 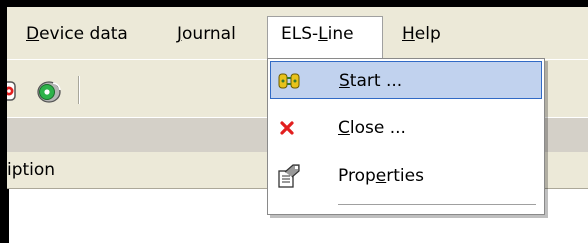 I want to click on menu-label-post: ine, so click(x=340, y=34).